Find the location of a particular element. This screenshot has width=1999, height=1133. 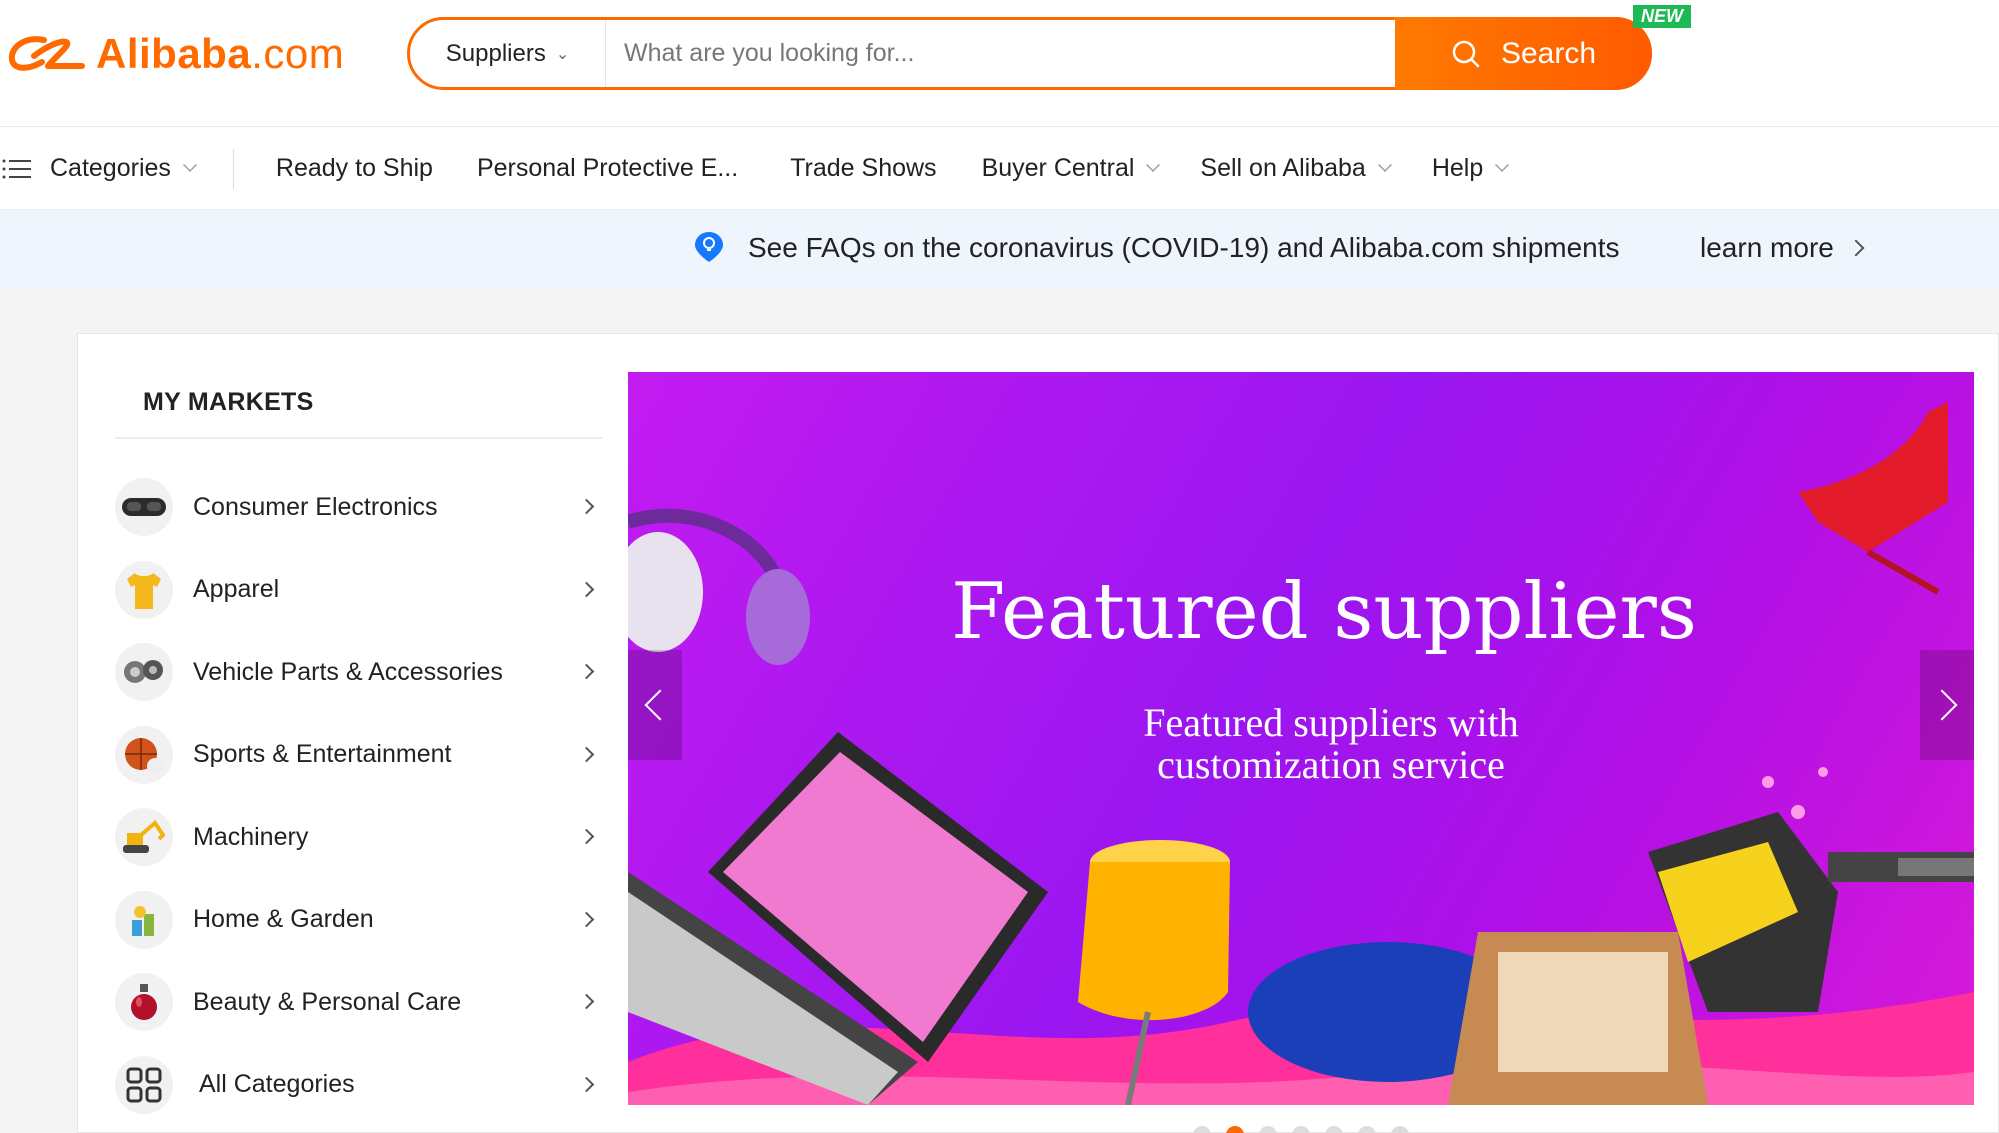

nav-trade-shows: Trade Shows is located at coordinates (863, 168).